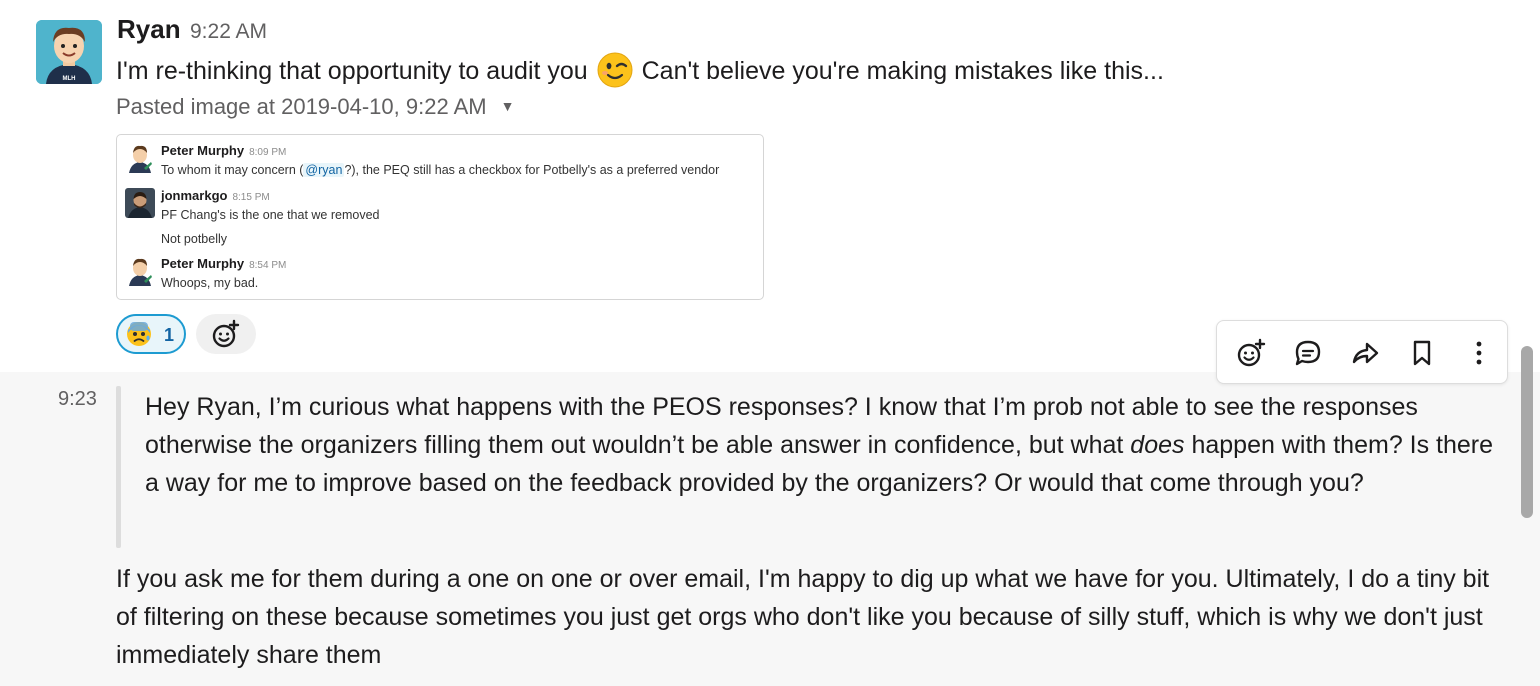 This screenshot has width=1540, height=686. Describe the element at coordinates (1308, 353) in the screenshot. I see `reply-in-thread-icon` at that location.